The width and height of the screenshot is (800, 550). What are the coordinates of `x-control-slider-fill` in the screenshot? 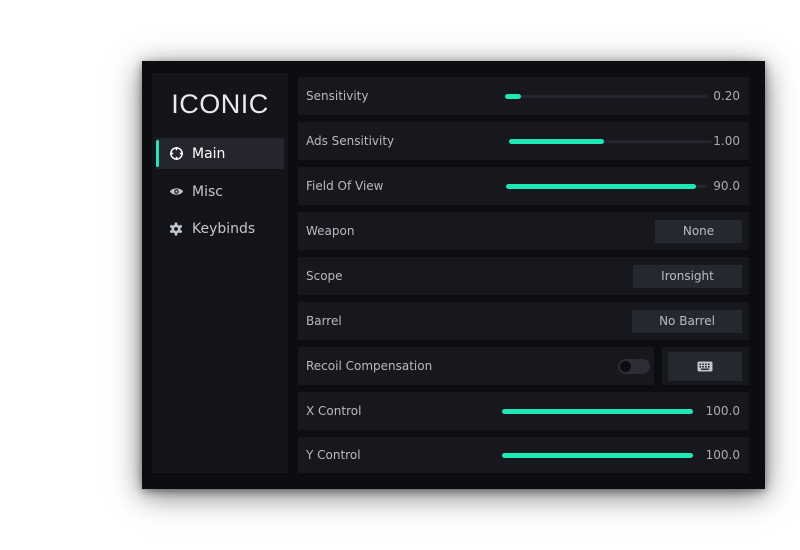 It's located at (597, 411).